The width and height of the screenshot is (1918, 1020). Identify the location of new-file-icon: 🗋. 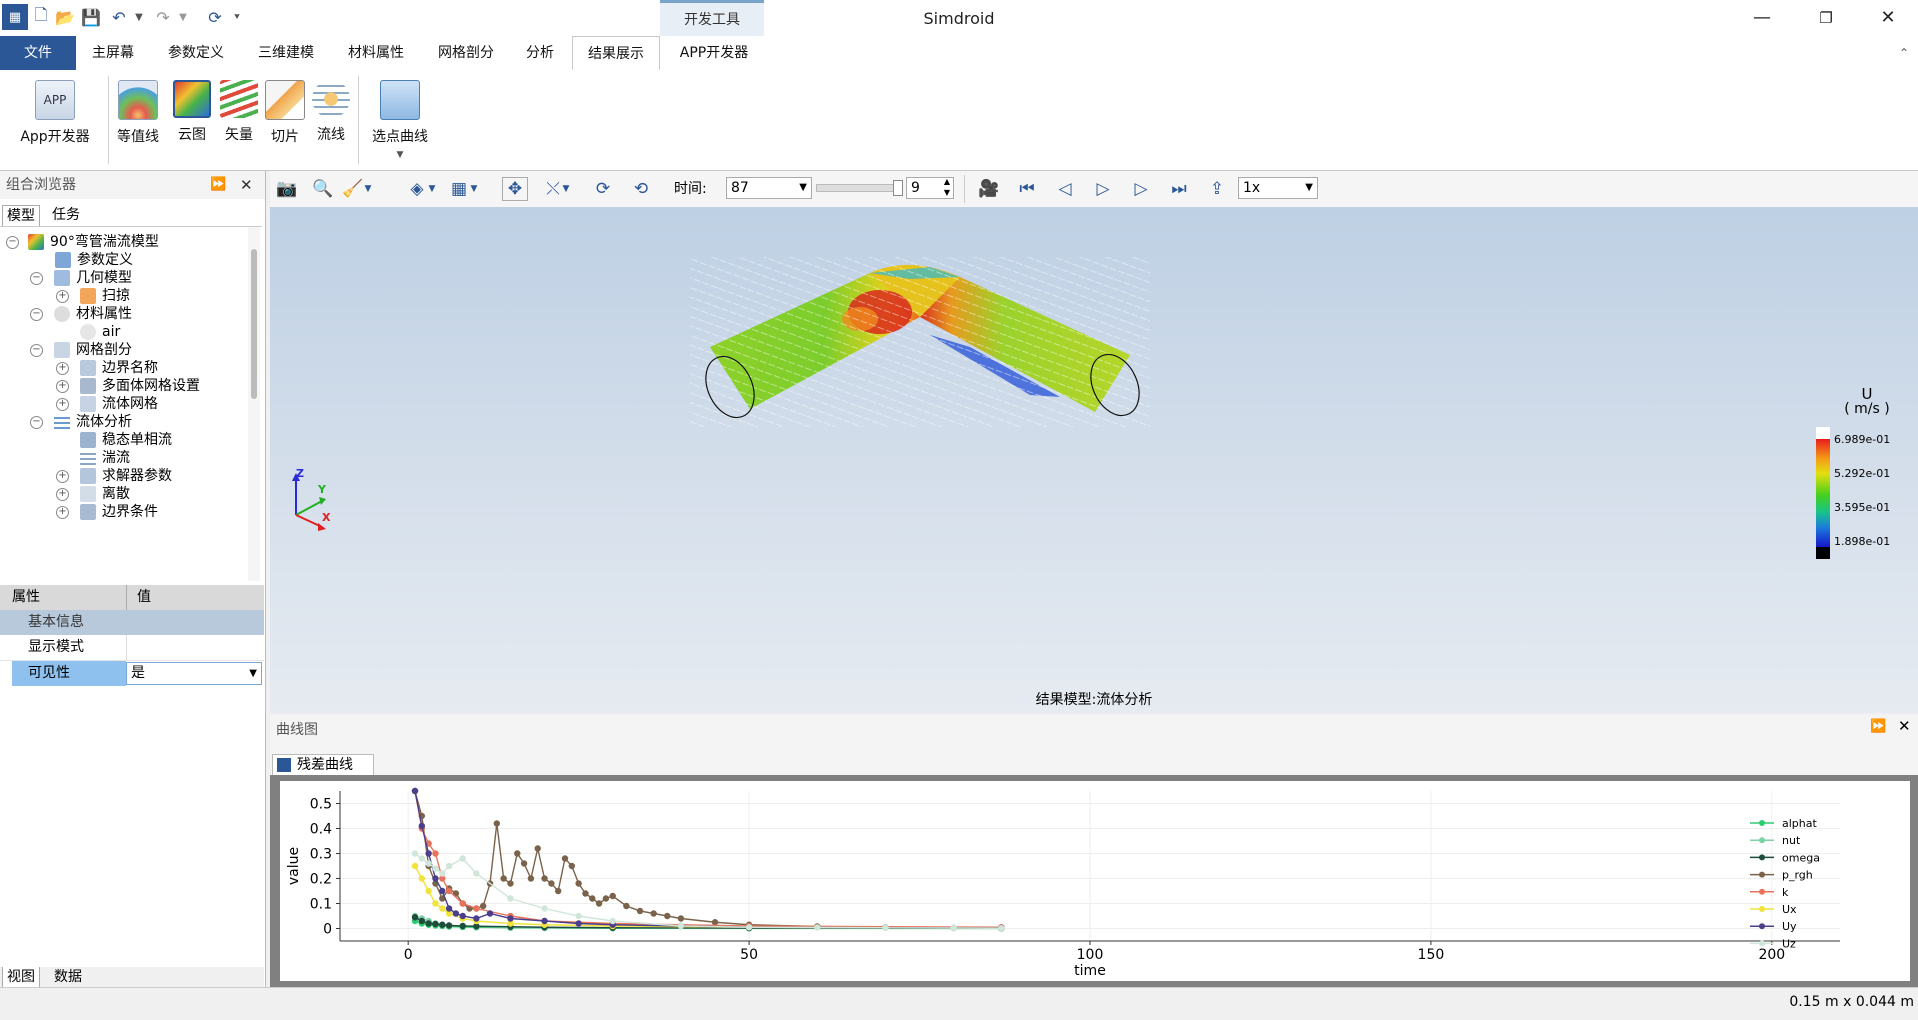
(41, 16).